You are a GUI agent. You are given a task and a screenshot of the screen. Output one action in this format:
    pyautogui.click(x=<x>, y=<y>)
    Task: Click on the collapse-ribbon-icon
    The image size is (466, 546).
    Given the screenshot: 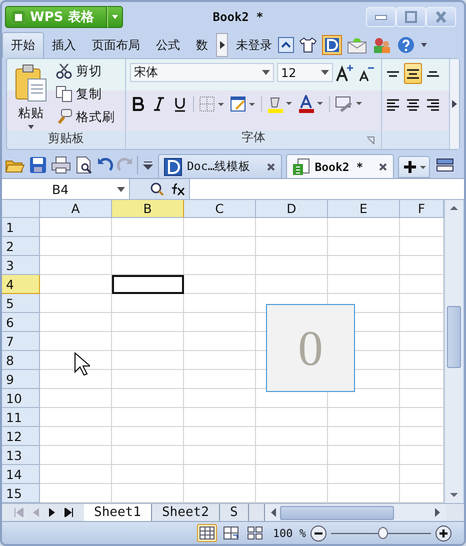 What is the action you would take?
    pyautogui.click(x=286, y=45)
    